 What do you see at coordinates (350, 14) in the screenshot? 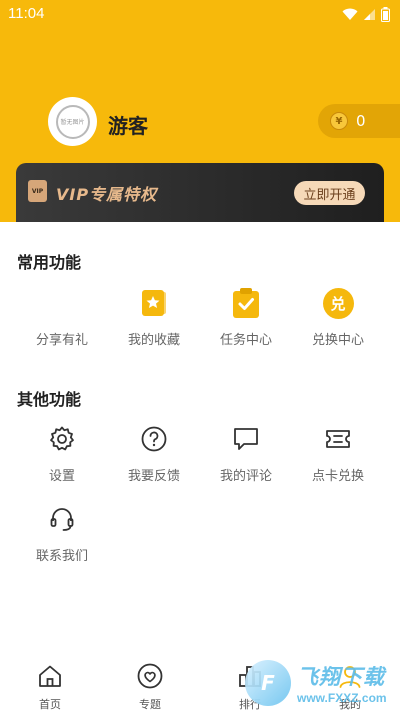
I see `wifi-icon` at bounding box center [350, 14].